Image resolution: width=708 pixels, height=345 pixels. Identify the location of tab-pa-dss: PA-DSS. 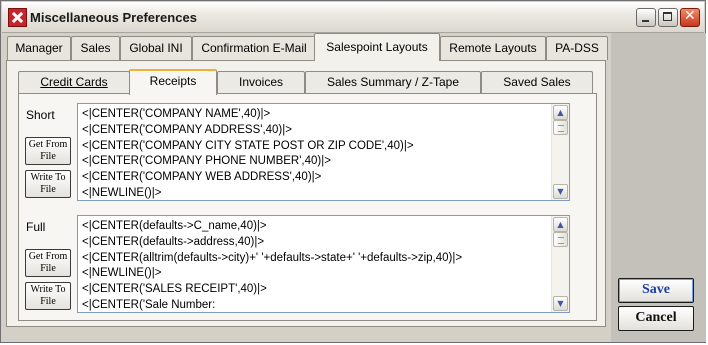
(577, 48).